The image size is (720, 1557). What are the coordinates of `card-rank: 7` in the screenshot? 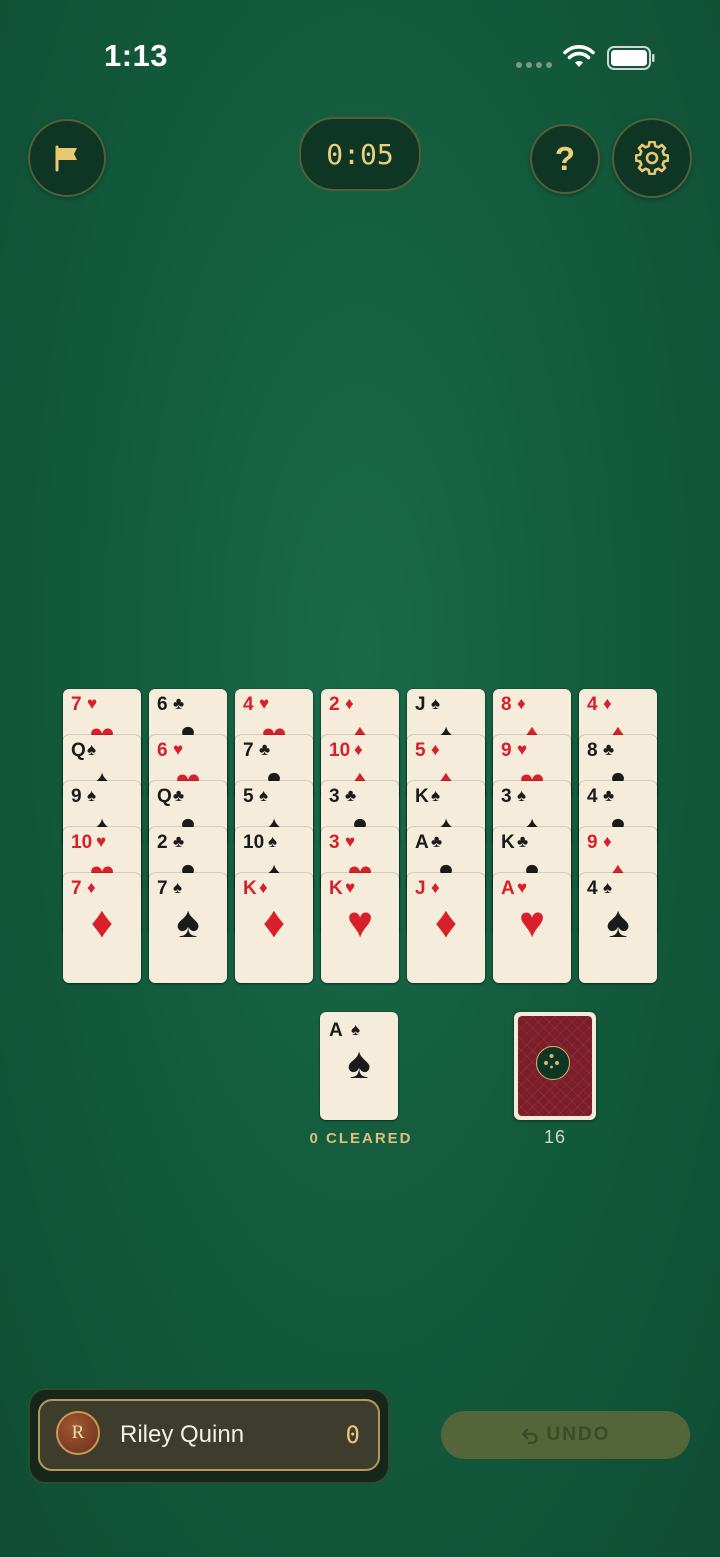 It's located at (248, 750).